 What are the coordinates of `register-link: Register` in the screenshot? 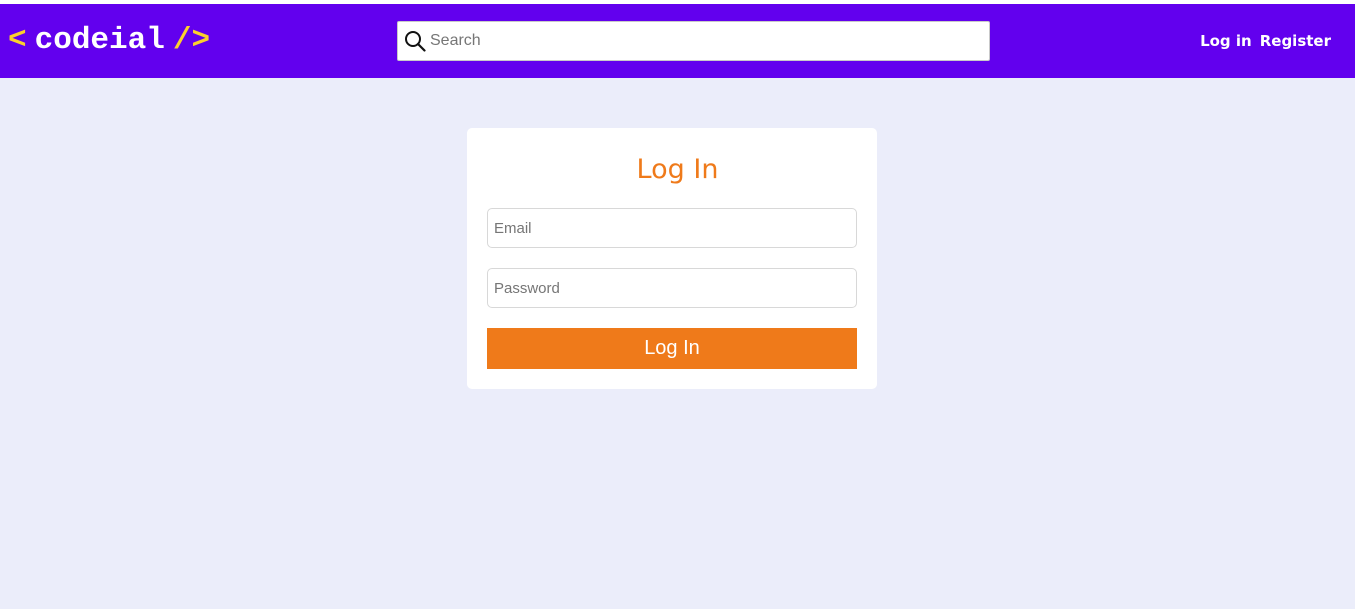 It's located at (1295, 41).